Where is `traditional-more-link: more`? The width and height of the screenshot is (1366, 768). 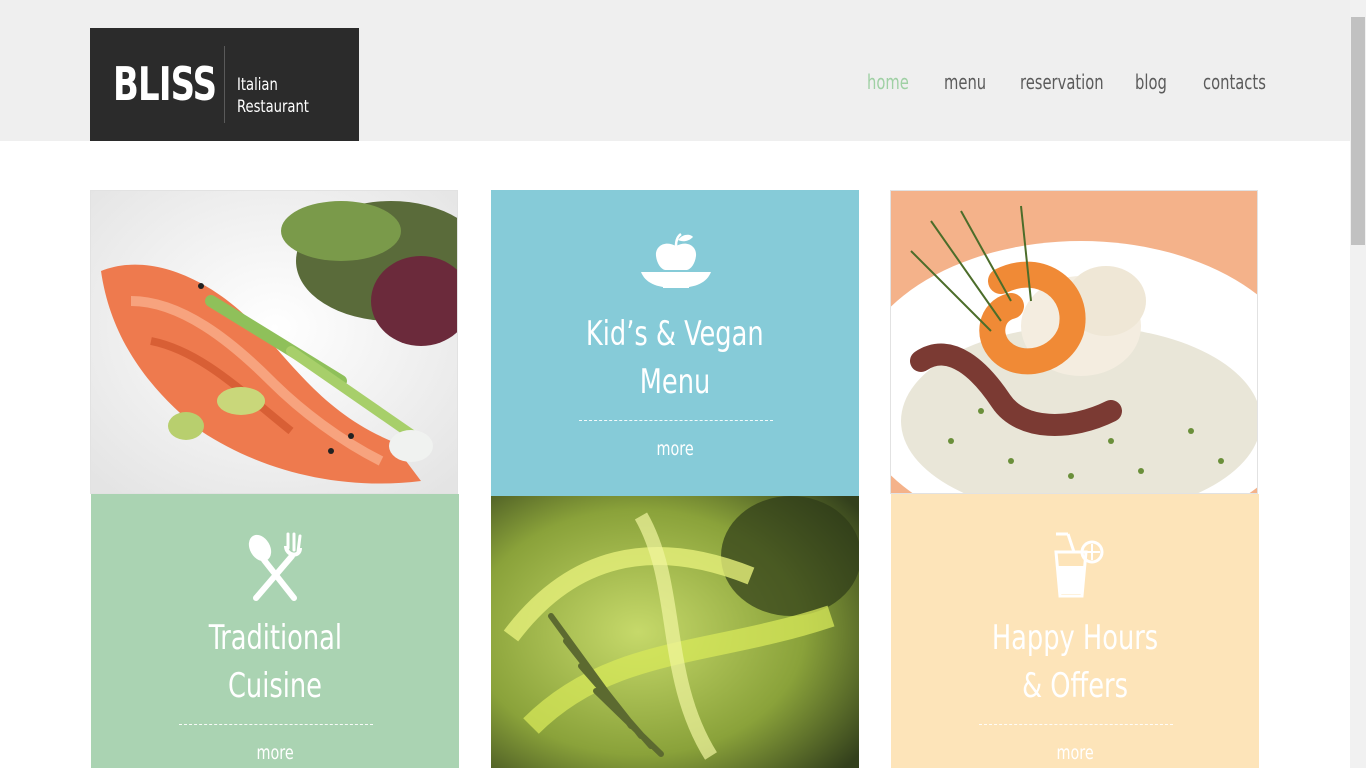
traditional-more-link: more is located at coordinates (275, 753).